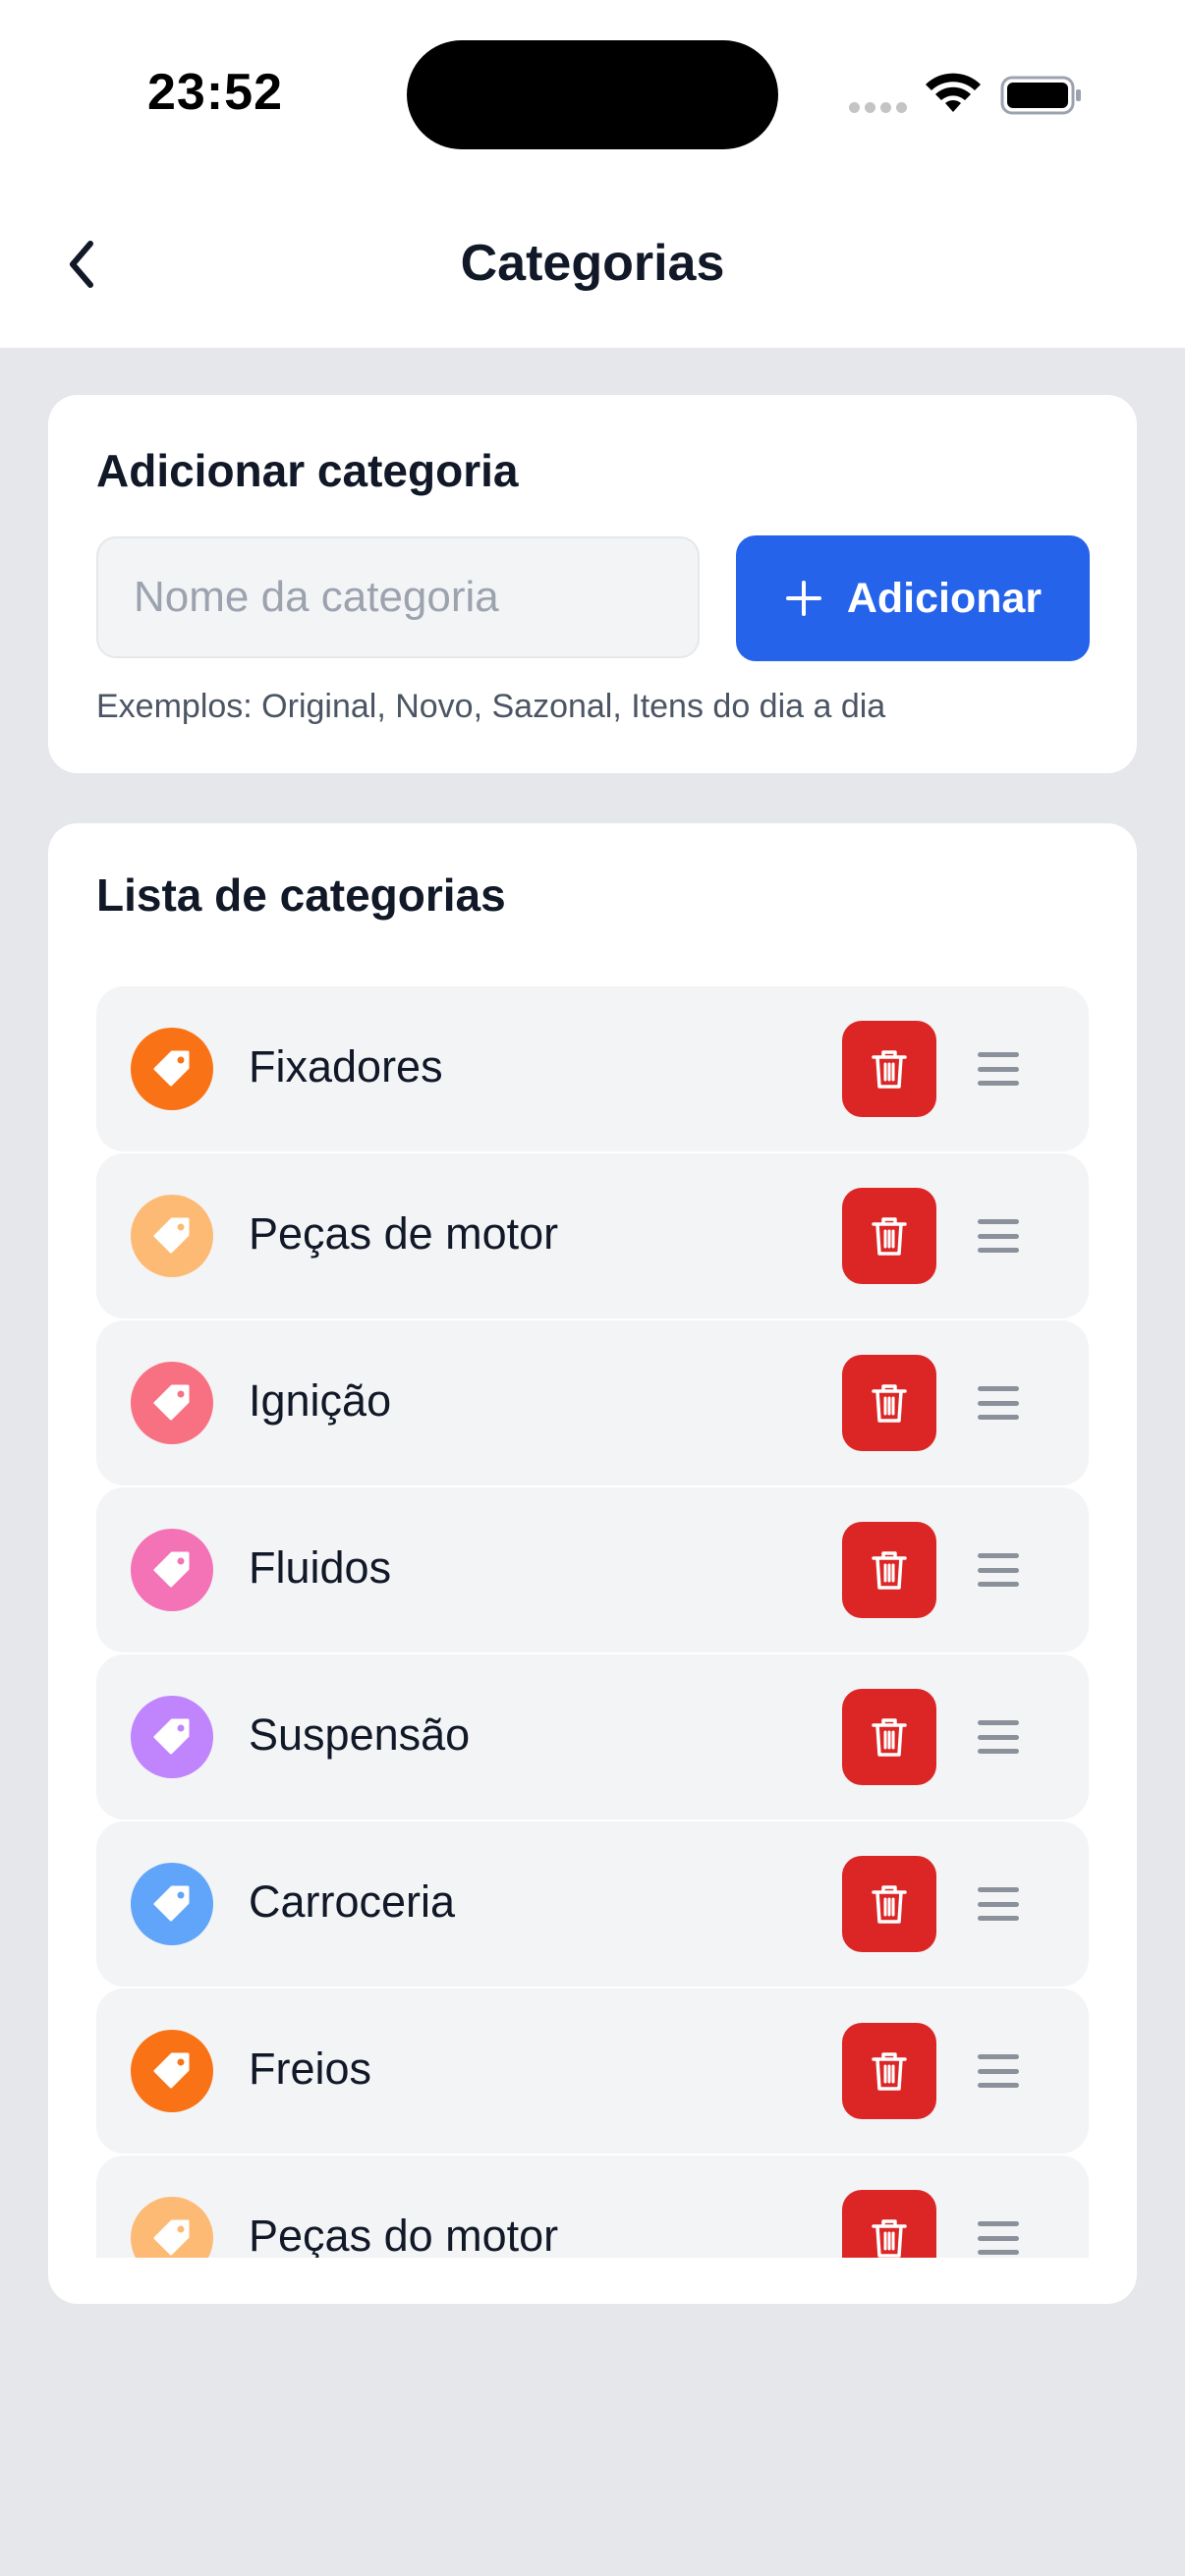 The height and width of the screenshot is (2576, 1185). I want to click on list-item: Carroceria, so click(592, 1904).